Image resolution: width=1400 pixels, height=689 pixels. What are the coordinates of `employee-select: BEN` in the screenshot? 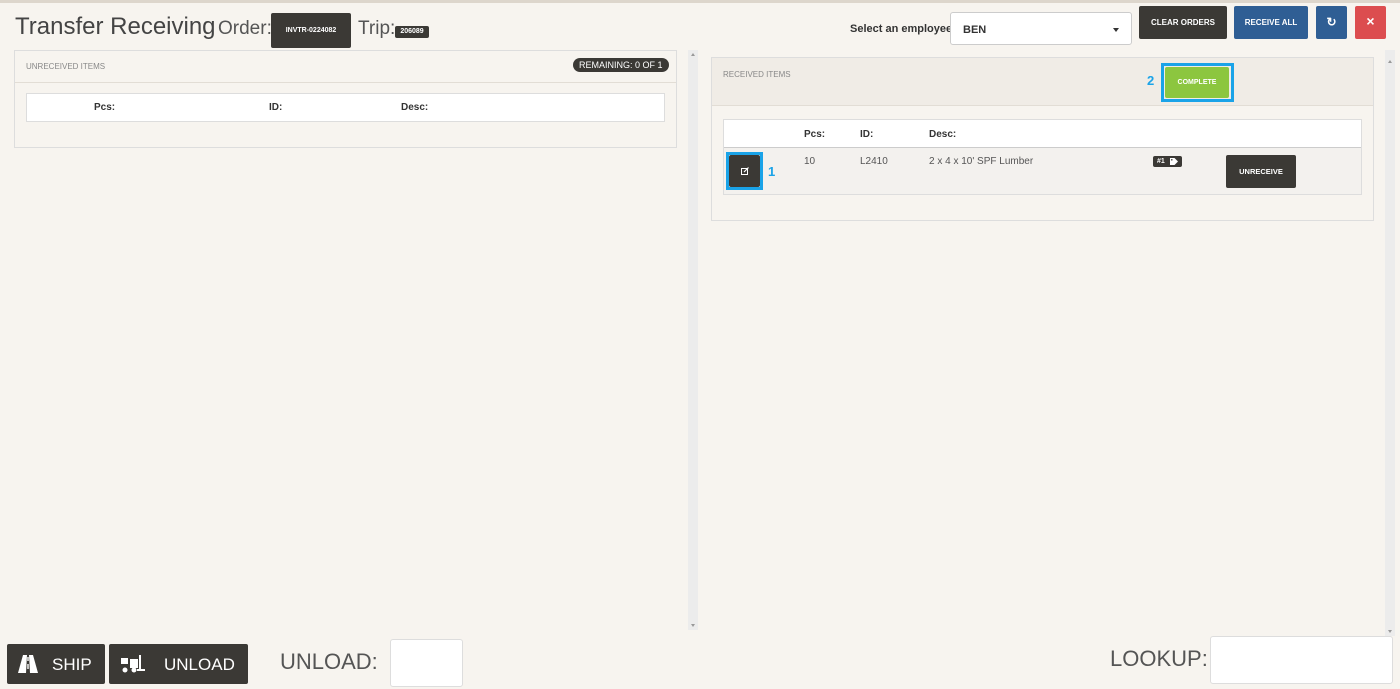 It's located at (1041, 28).